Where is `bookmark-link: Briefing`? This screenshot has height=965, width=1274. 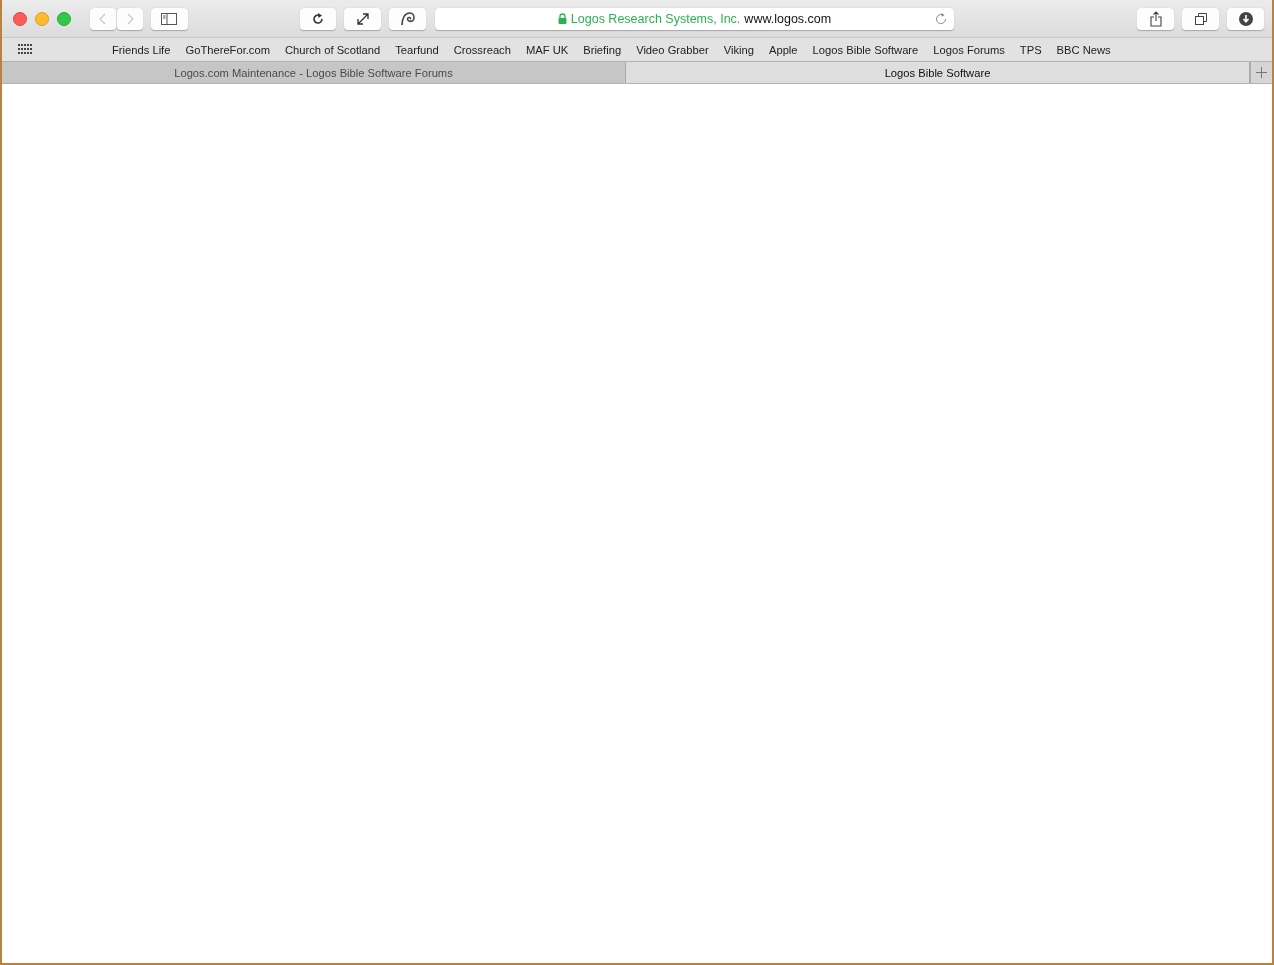 bookmark-link: Briefing is located at coordinates (602, 49).